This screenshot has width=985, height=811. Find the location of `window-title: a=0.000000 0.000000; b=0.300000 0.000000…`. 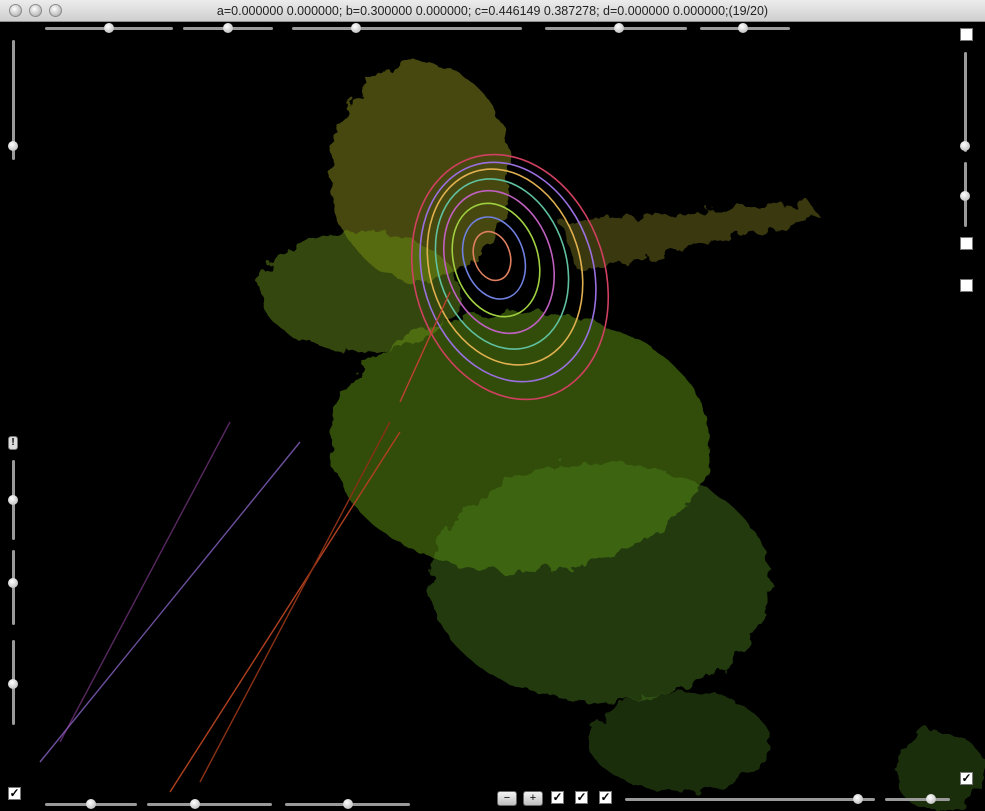

window-title: a=0.000000 0.000000; b=0.300000 0.000000… is located at coordinates (492, 11).